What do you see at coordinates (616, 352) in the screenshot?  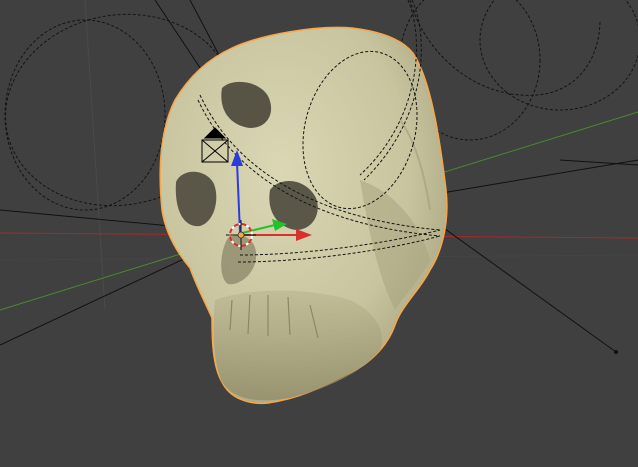 I see `lamp-point` at bounding box center [616, 352].